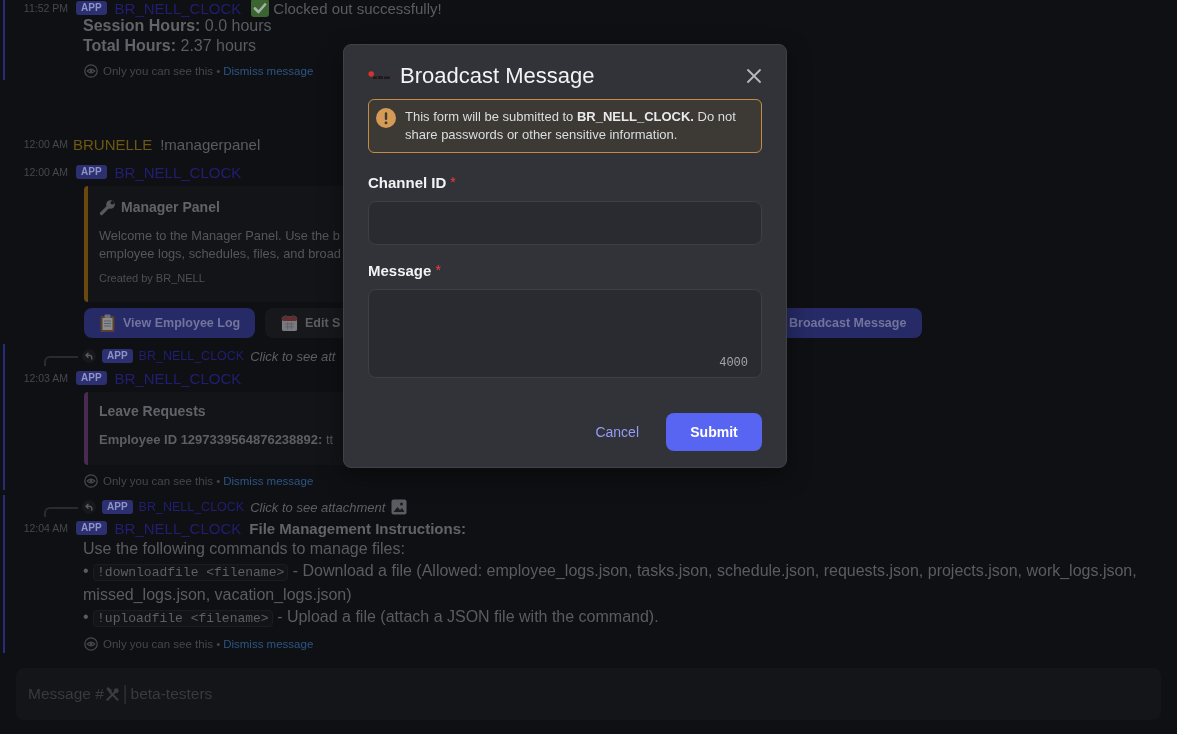 This screenshot has height=734, width=1177. Describe the element at coordinates (169, 323) in the screenshot. I see `action-button: View Employee Log` at that location.